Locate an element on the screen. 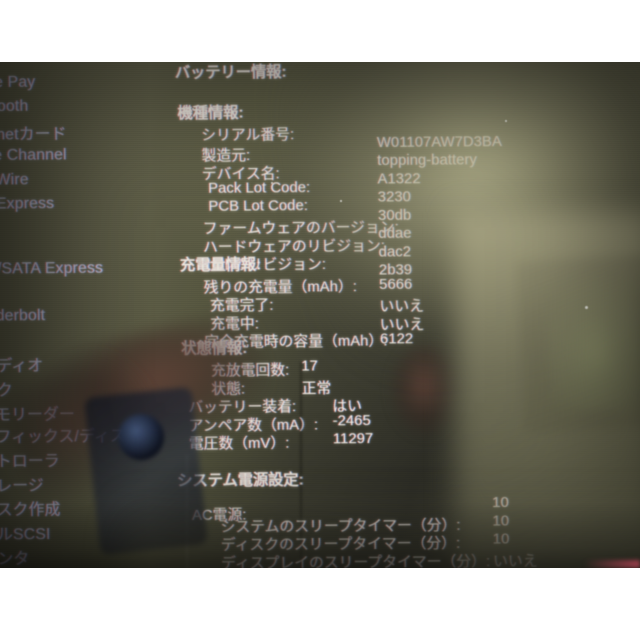 The width and height of the screenshot is (640, 640). row-label-display-sleep-timer: ディスプレイのスリープタイマー（分）: is located at coordinates (356, 560).